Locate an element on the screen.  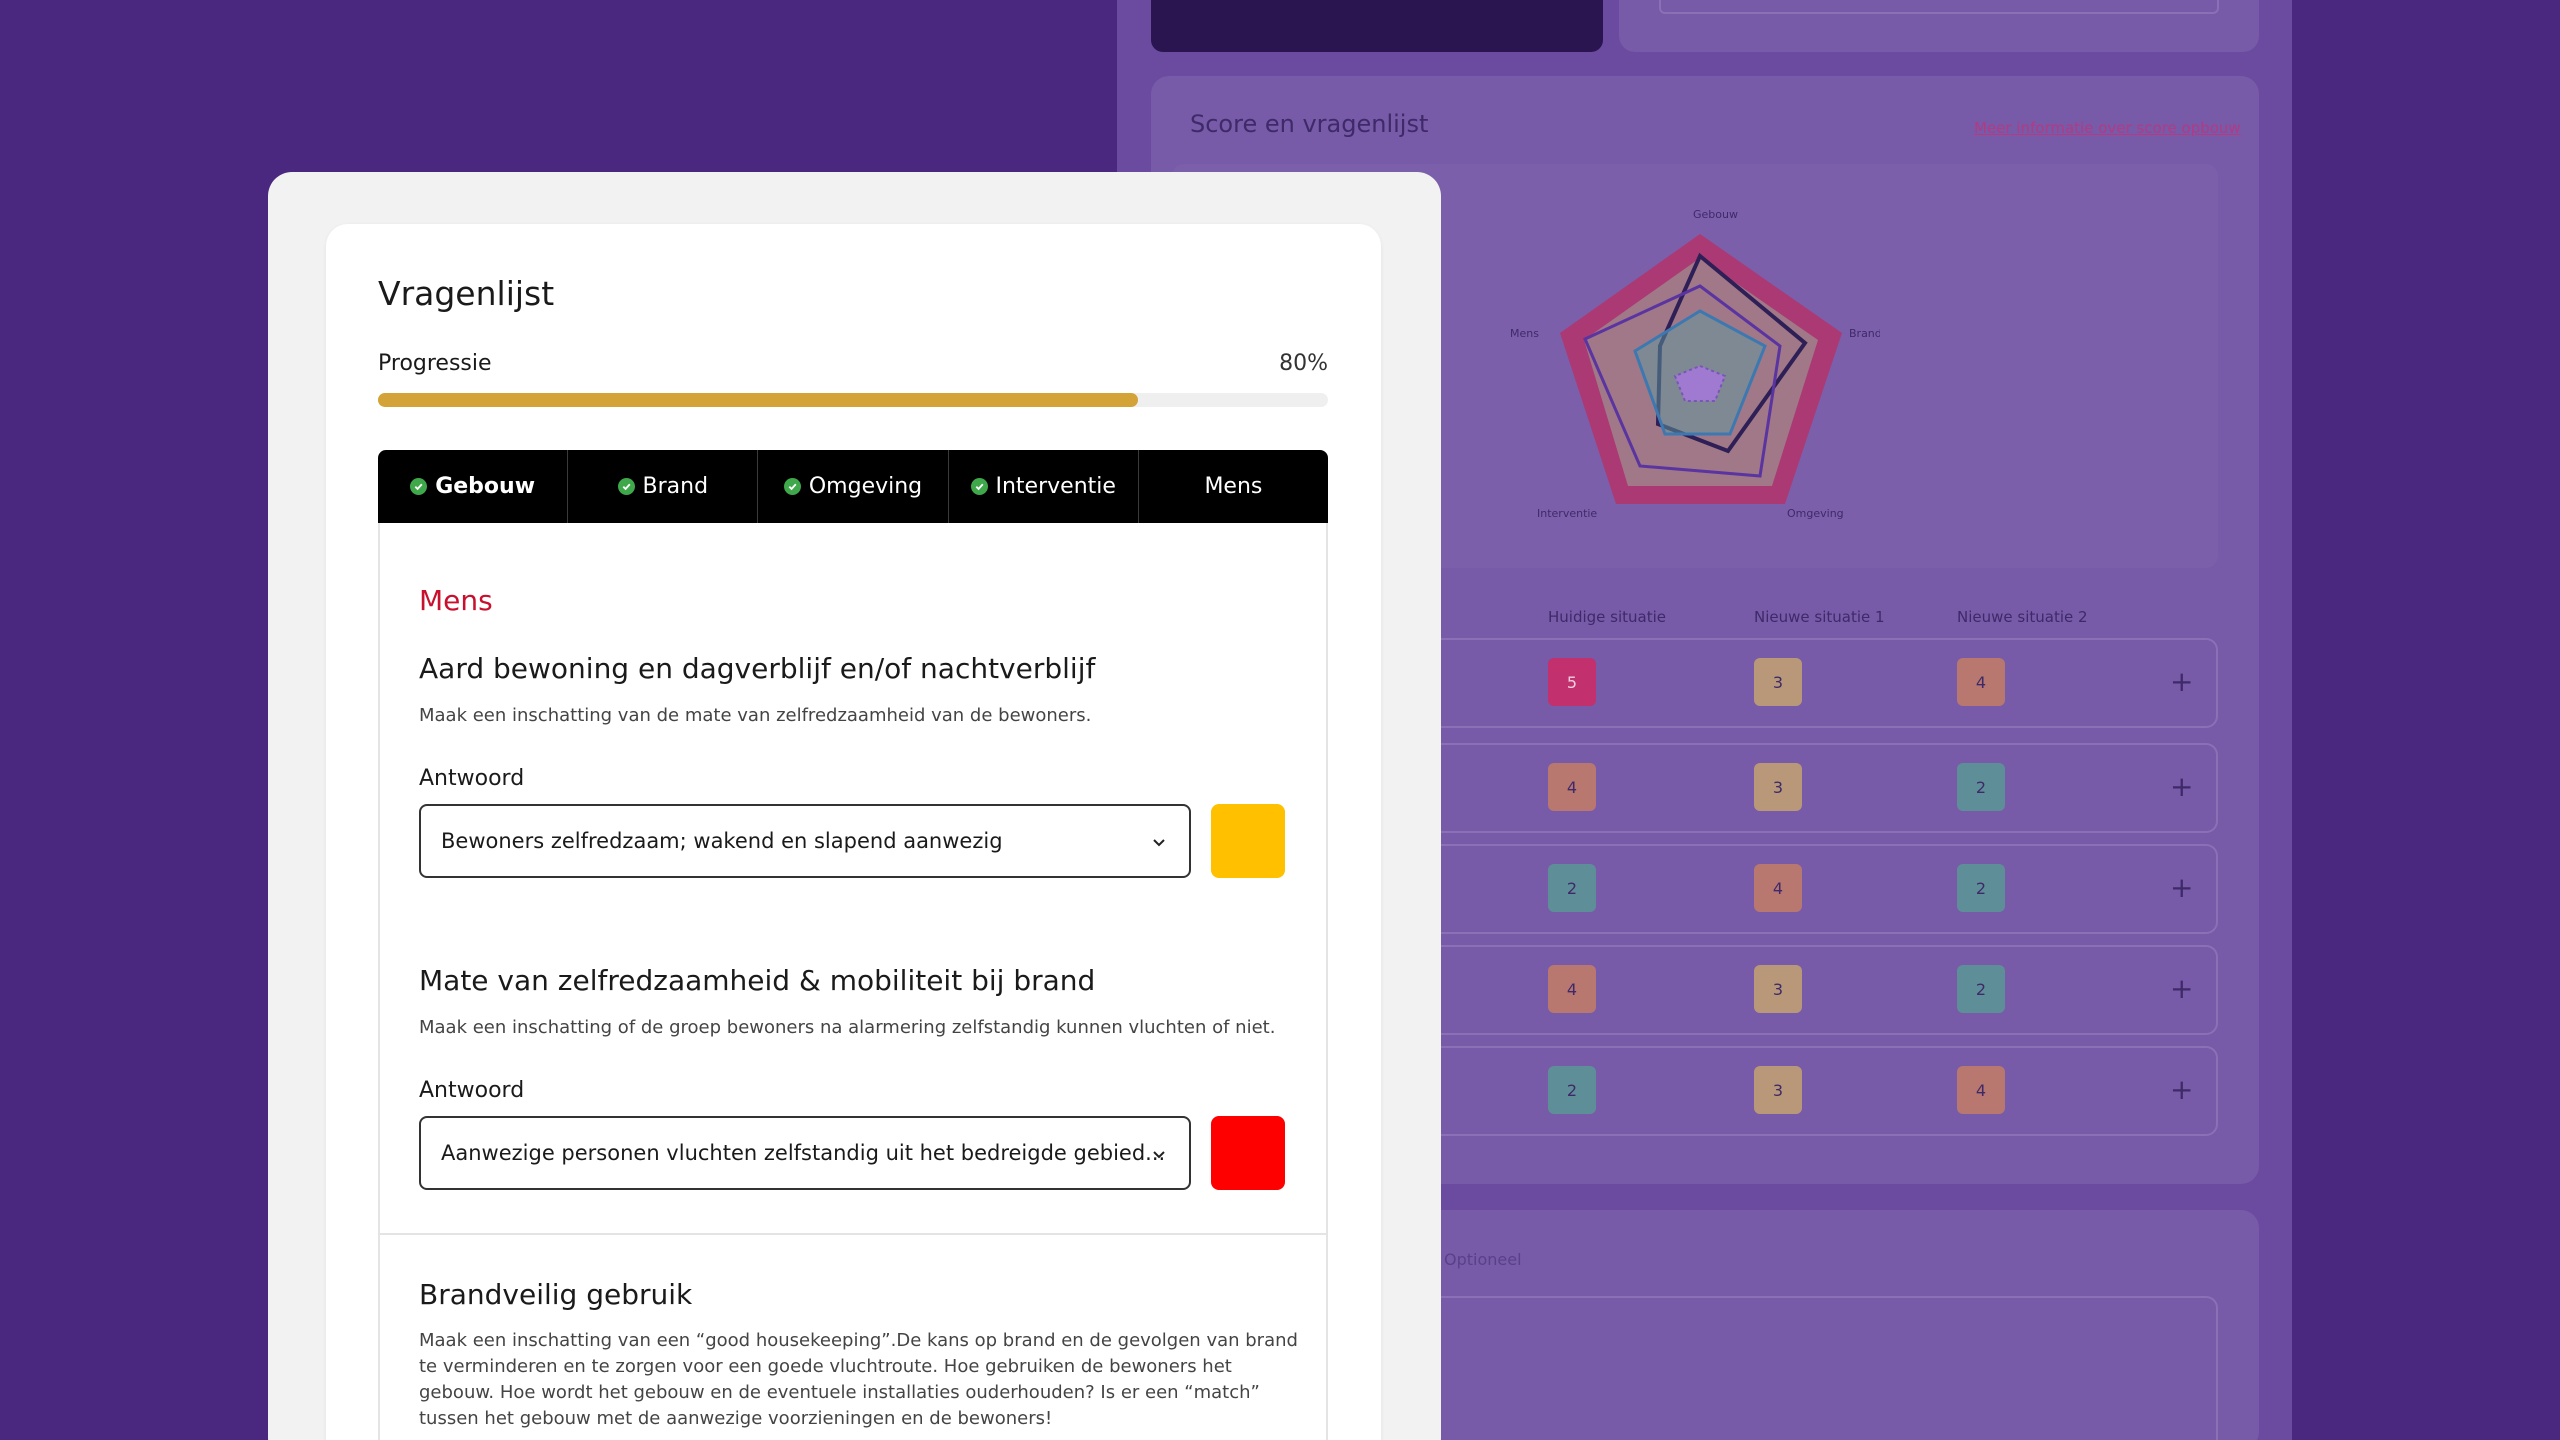
optional-label: Optioneel is located at coordinates (1483, 1259).